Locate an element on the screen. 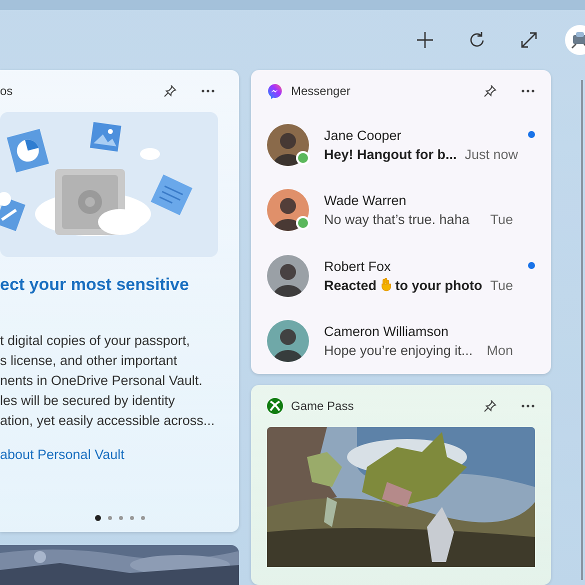 This screenshot has width=585, height=585. message-row: Jane Cooper Hey! Hangout for b... Just now is located at coordinates (401, 145).